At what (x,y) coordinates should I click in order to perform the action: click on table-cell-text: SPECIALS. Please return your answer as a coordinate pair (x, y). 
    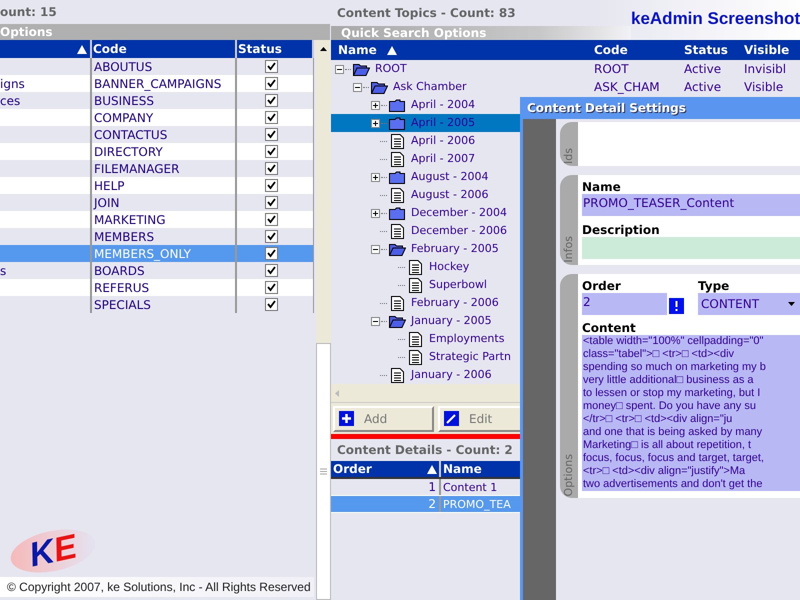
    Looking at the image, I should click on (122, 305).